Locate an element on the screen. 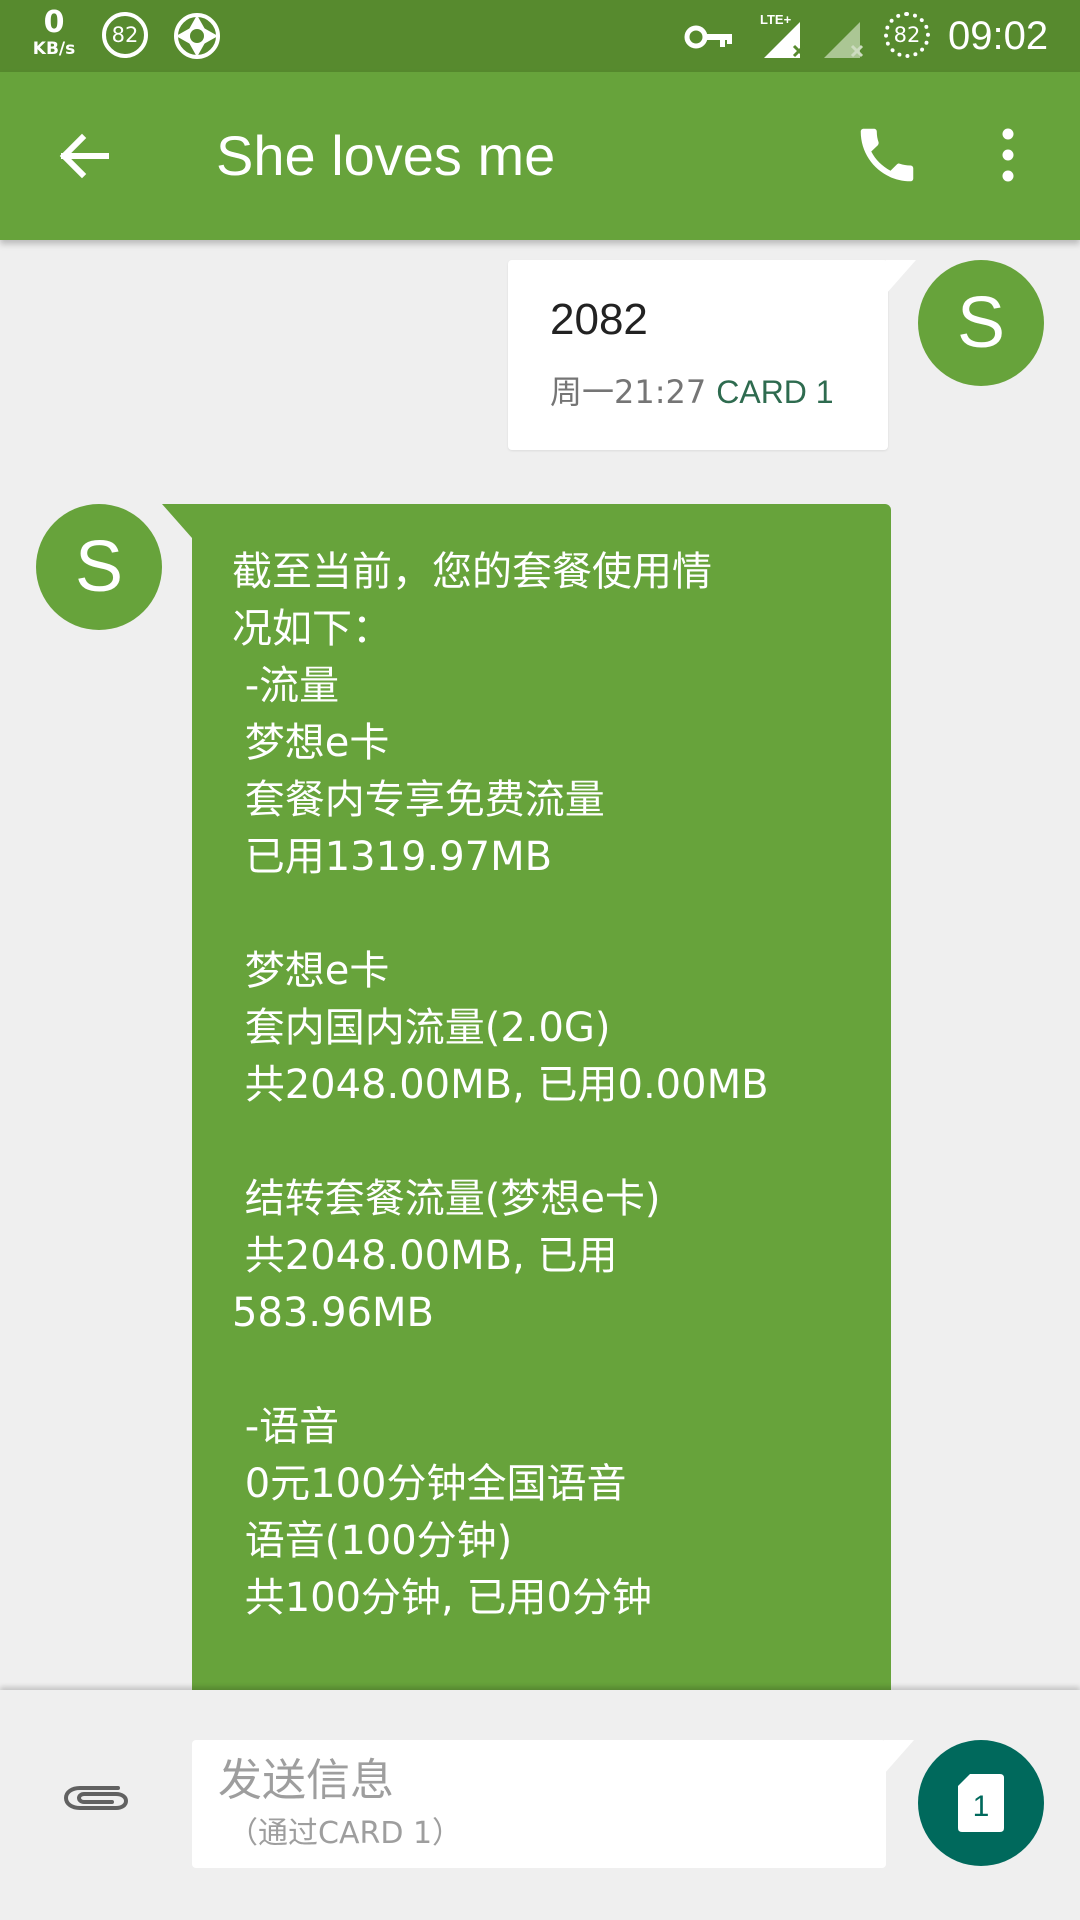 Image resolution: width=1080 pixels, height=1920 pixels. signal-lte-icon: LTE+ is located at coordinates (783, 35).